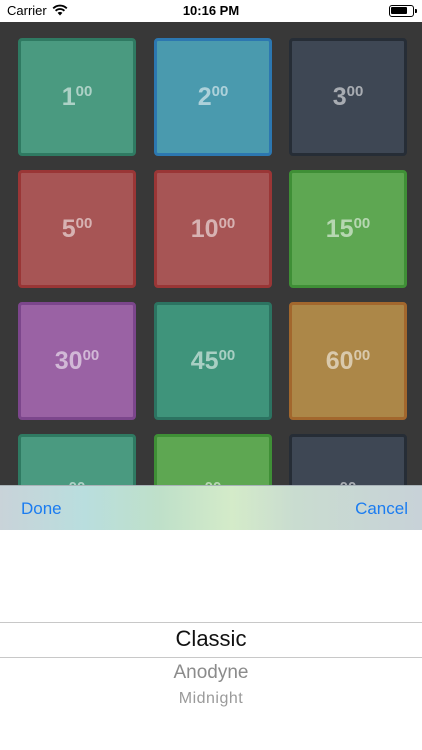 The width and height of the screenshot is (422, 750). I want to click on tile-value-major: 10, so click(204, 228).